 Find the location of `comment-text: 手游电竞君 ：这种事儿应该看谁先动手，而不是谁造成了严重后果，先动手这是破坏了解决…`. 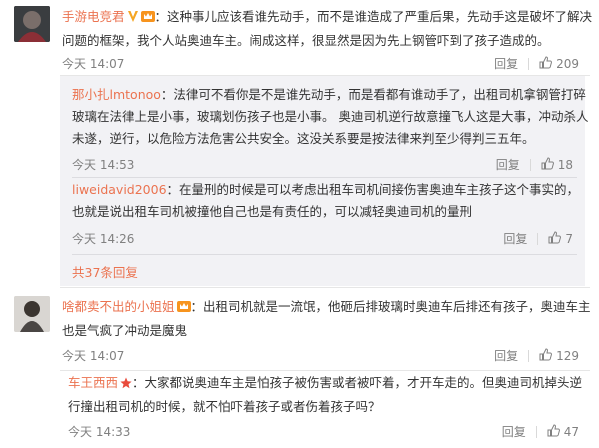

comment-text: 手游电竞君 ：这种事儿应该看谁先动手，而不是谁造成了严重后果，先动手这是破坏了解决… is located at coordinates (327, 29).